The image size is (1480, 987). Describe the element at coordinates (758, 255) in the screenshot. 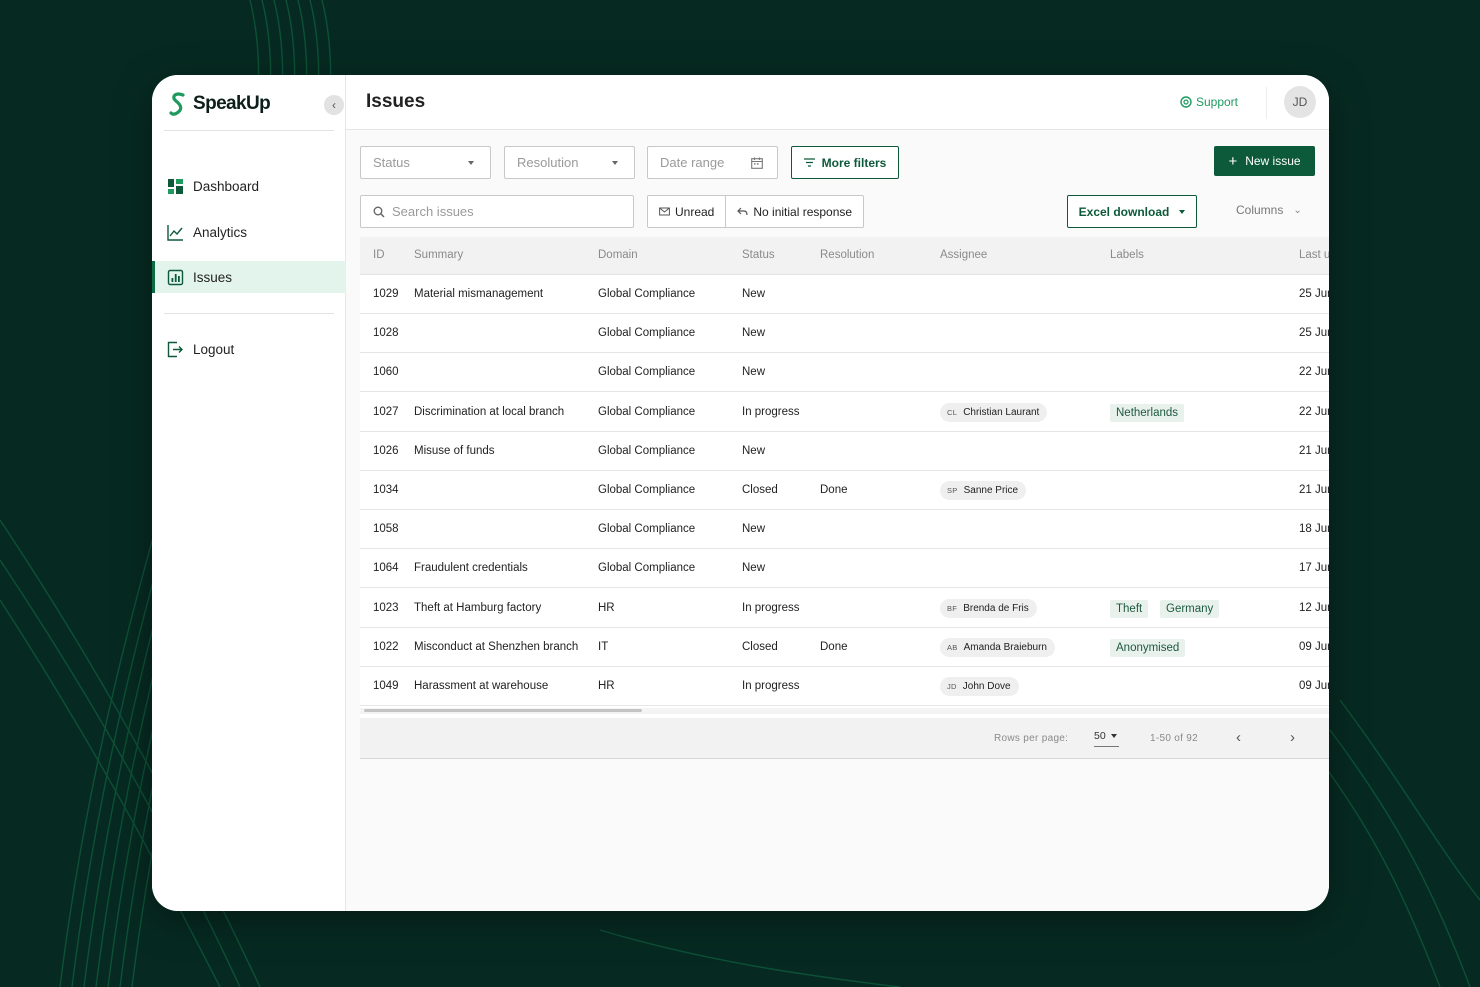

I see `column-header-status: Status` at that location.